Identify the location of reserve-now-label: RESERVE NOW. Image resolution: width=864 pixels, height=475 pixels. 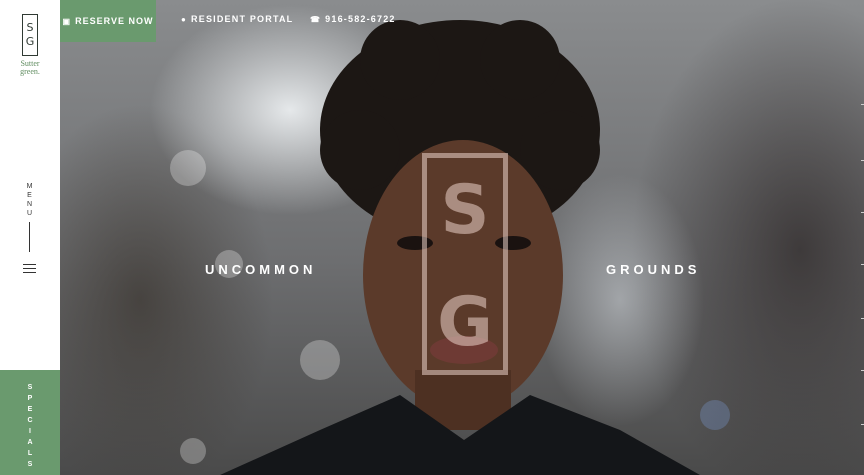
(114, 21).